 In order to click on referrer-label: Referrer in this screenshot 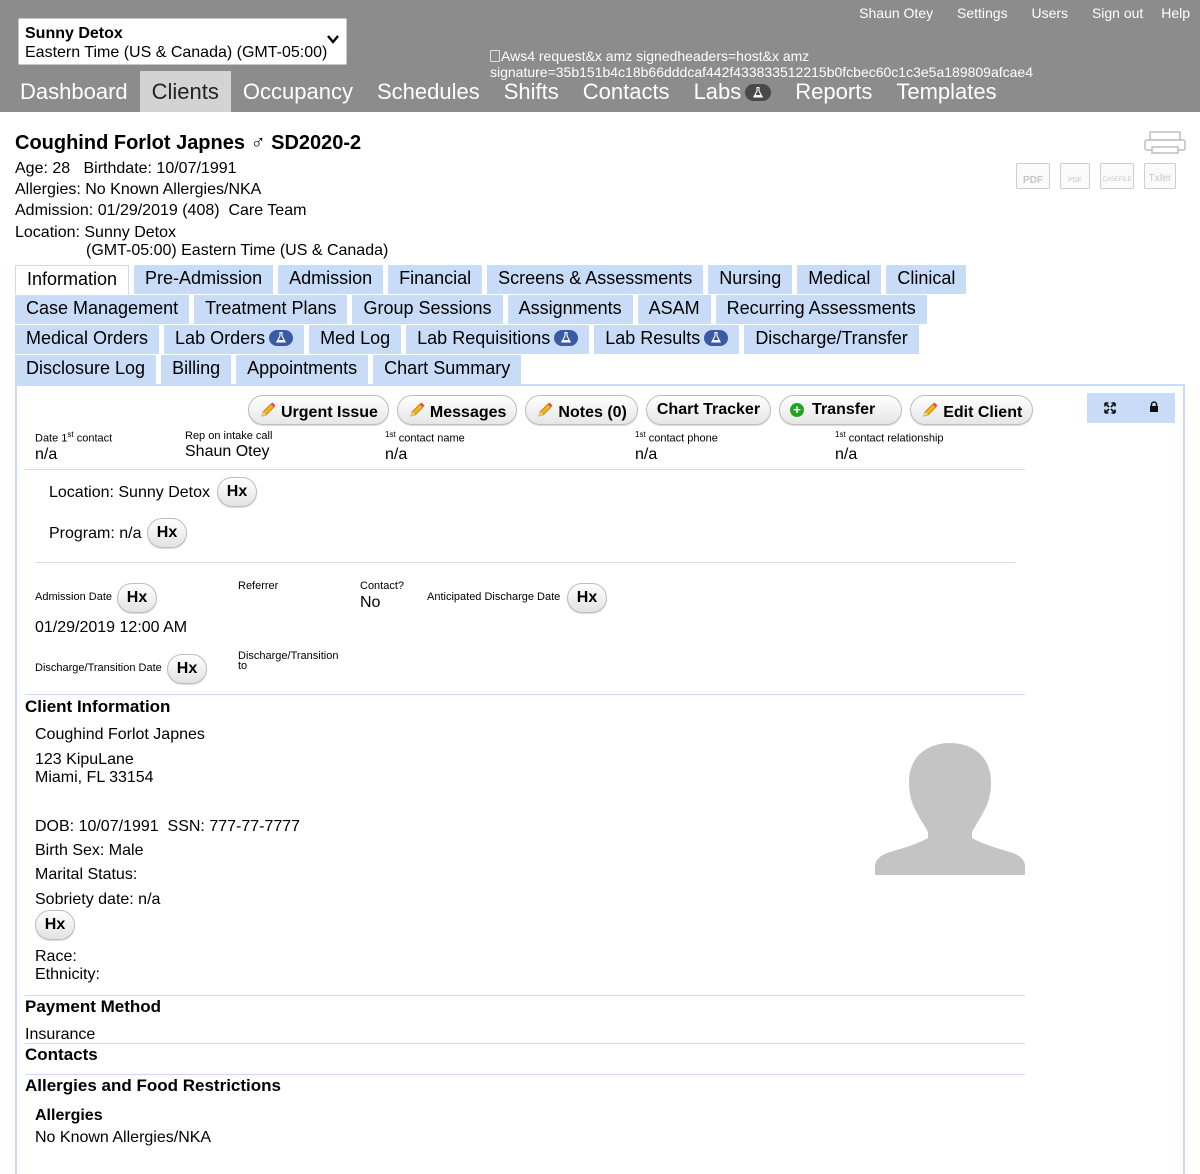, I will do `click(258, 586)`.